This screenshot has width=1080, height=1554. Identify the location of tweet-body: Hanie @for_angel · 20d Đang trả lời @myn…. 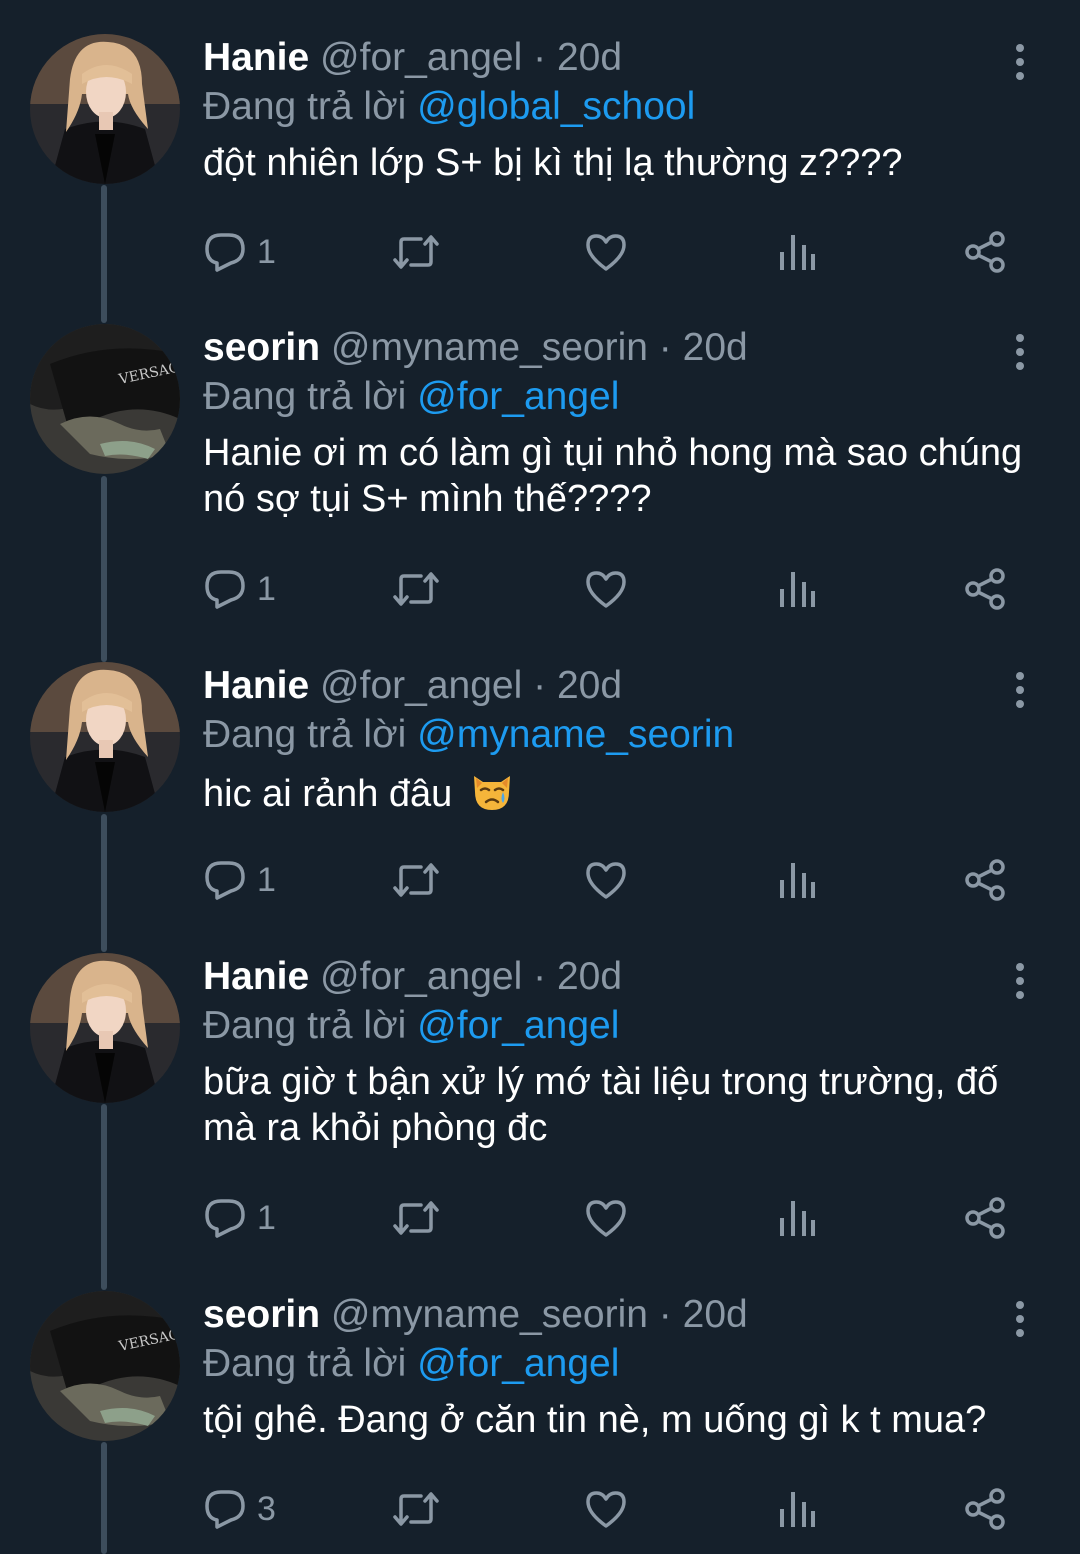
(618, 739).